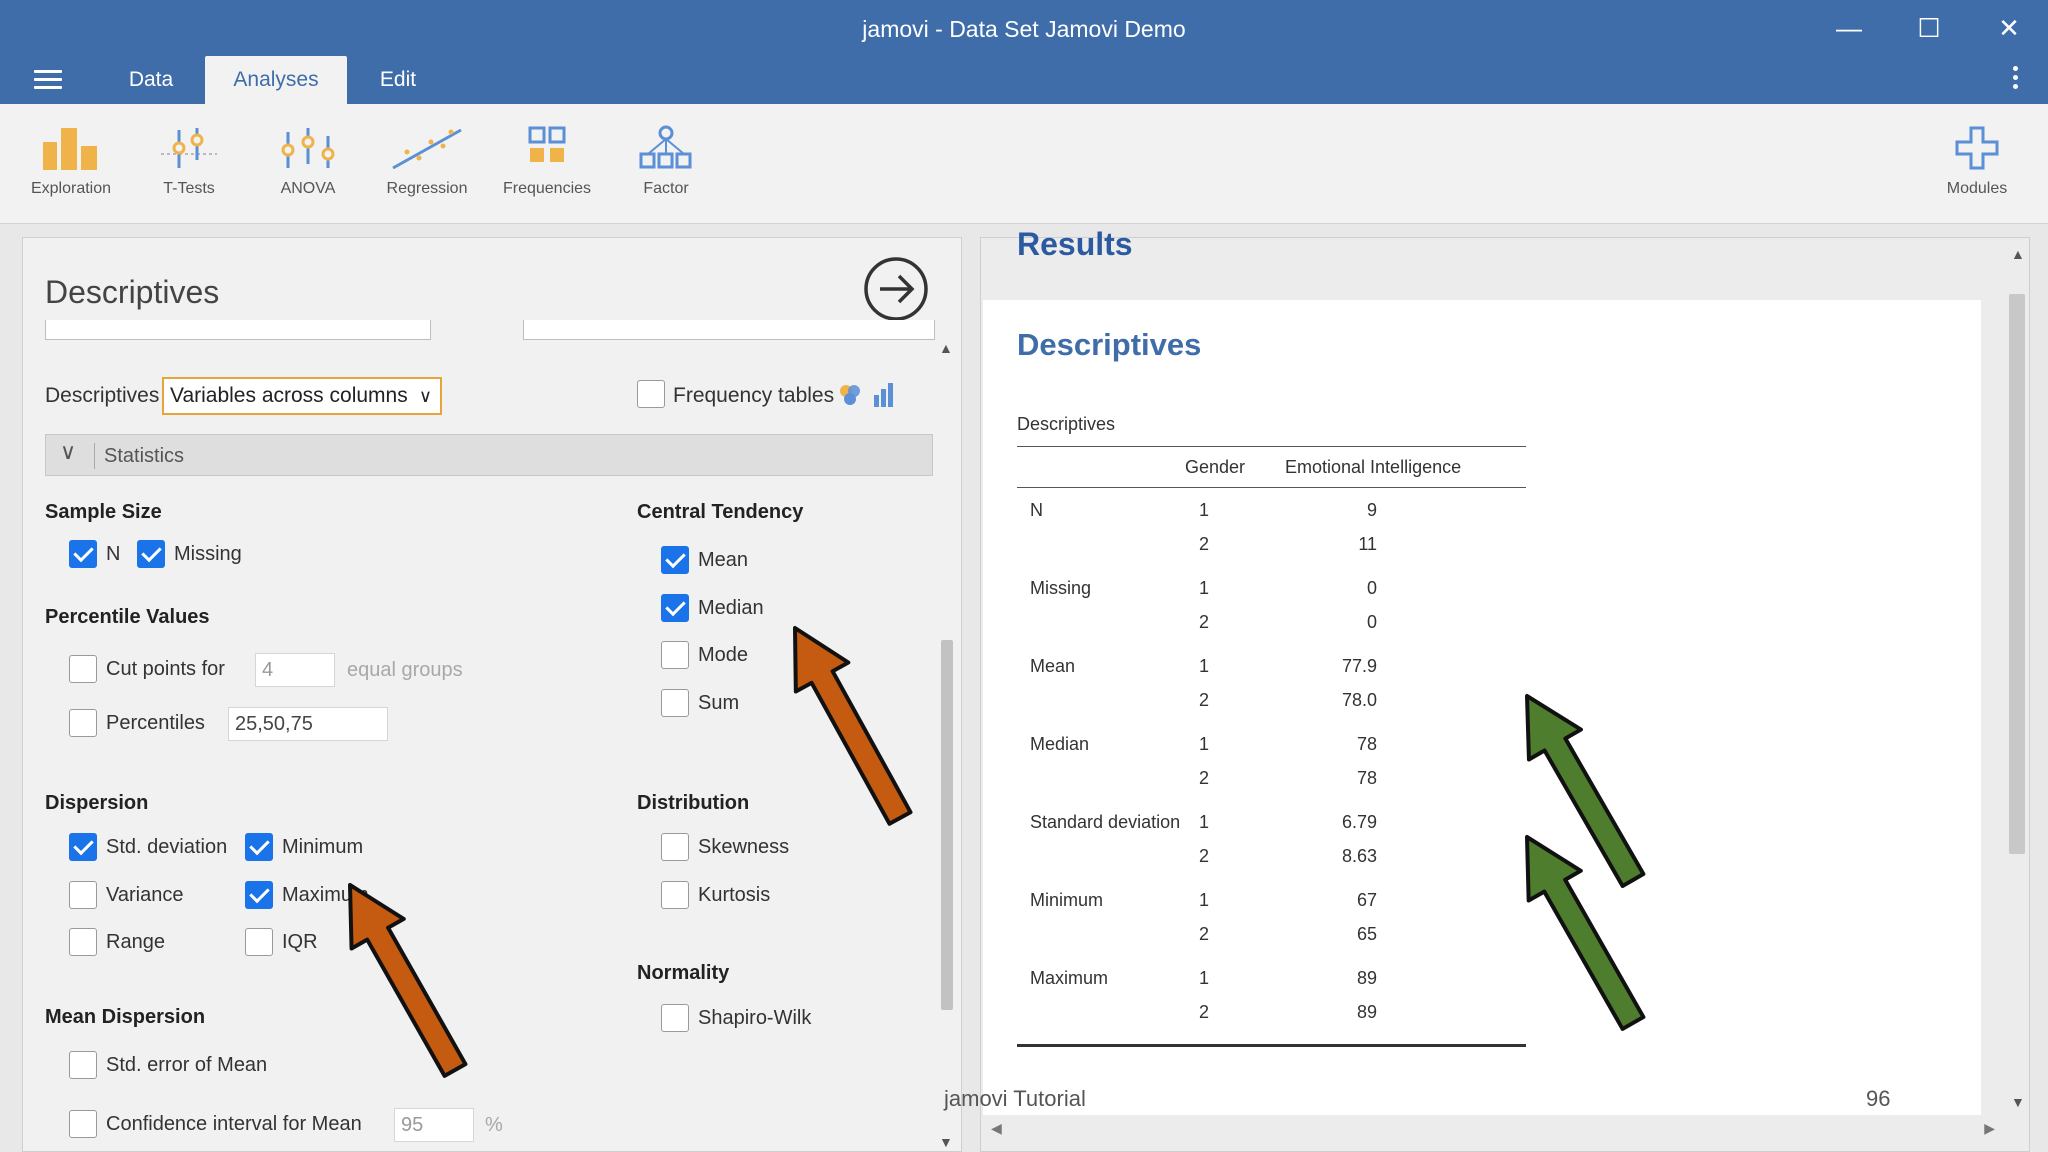 This screenshot has height=1152, width=2048. Describe the element at coordinates (1067, 900) in the screenshot. I see `table-row-label: Minimum` at that location.